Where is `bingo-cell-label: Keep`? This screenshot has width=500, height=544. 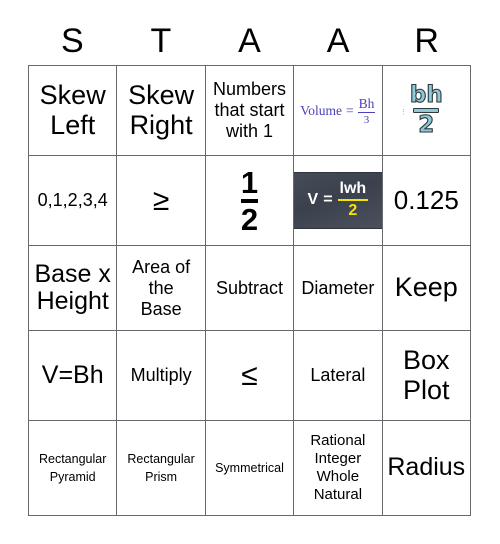 bingo-cell-label: Keep is located at coordinates (426, 287).